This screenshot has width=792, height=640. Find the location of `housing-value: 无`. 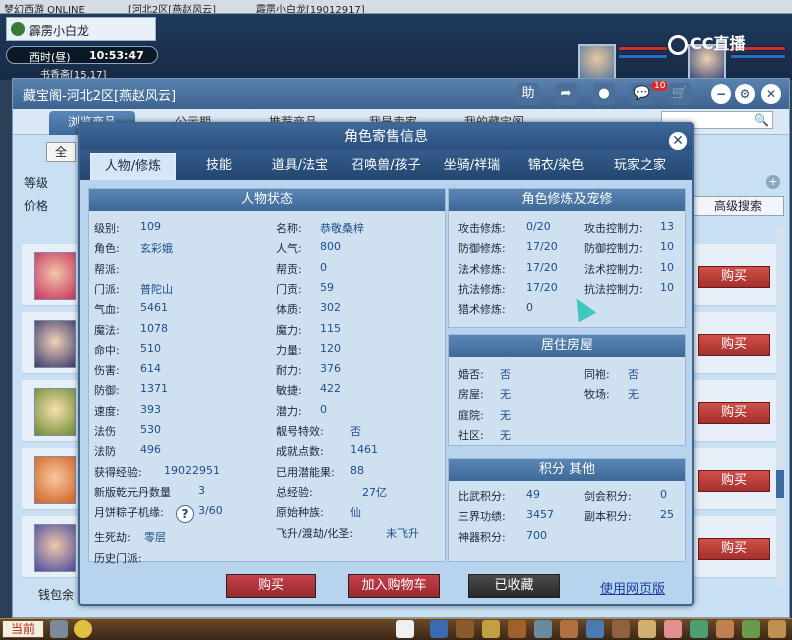

housing-value: 无 is located at coordinates (505, 435).